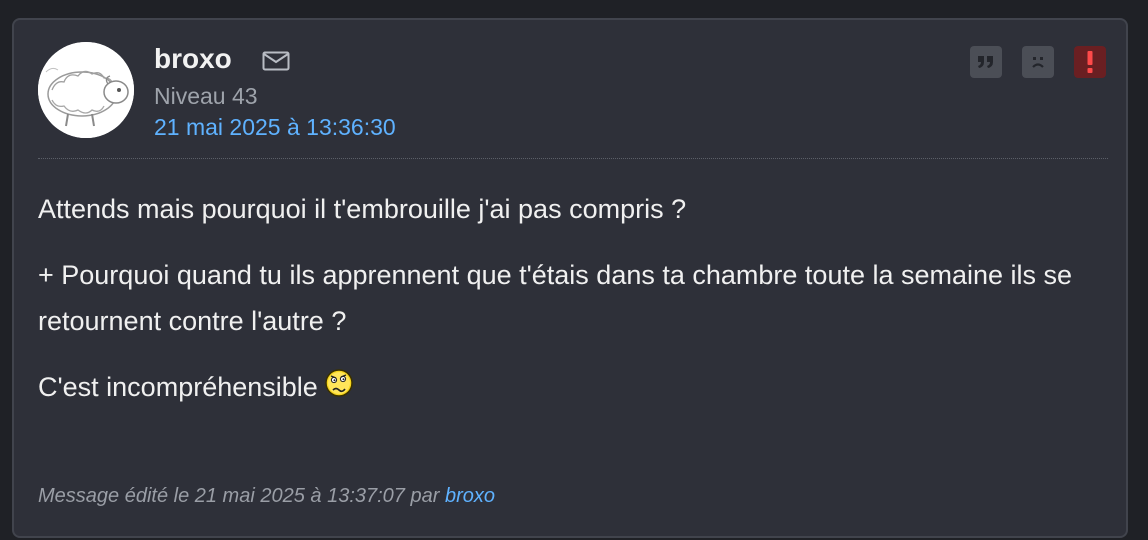 This screenshot has width=1148, height=540. I want to click on avatar, so click(86, 90).